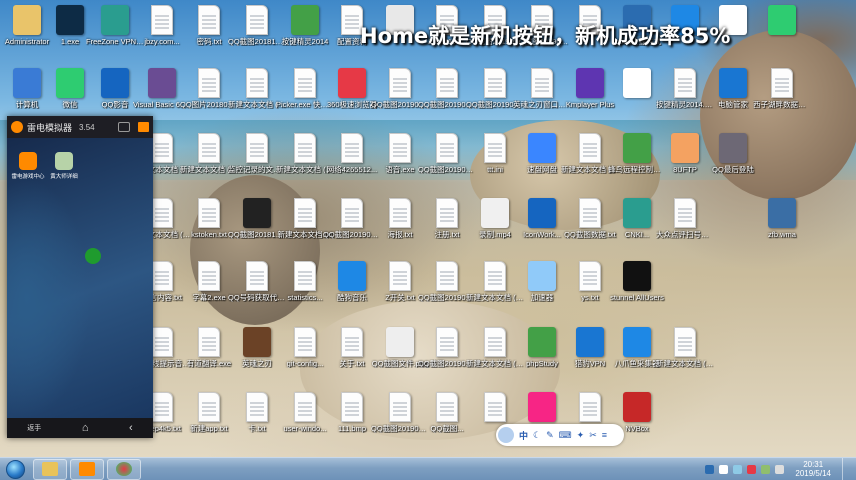  I want to click on system-tray: 20:31 2019/5/14, so click(780, 468).